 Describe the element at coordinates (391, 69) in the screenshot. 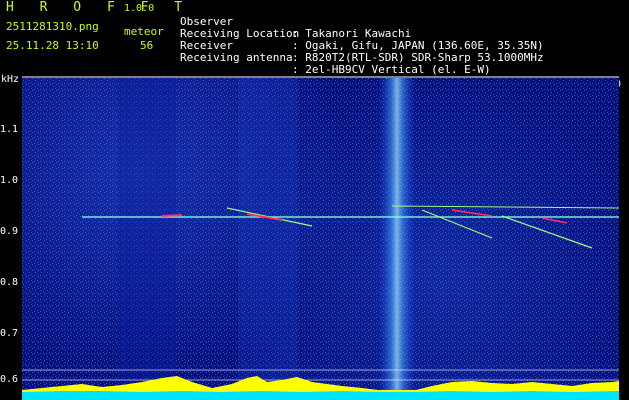

I see `info-value: : 2el-HB9CV Vertical (el. E-W)` at that location.